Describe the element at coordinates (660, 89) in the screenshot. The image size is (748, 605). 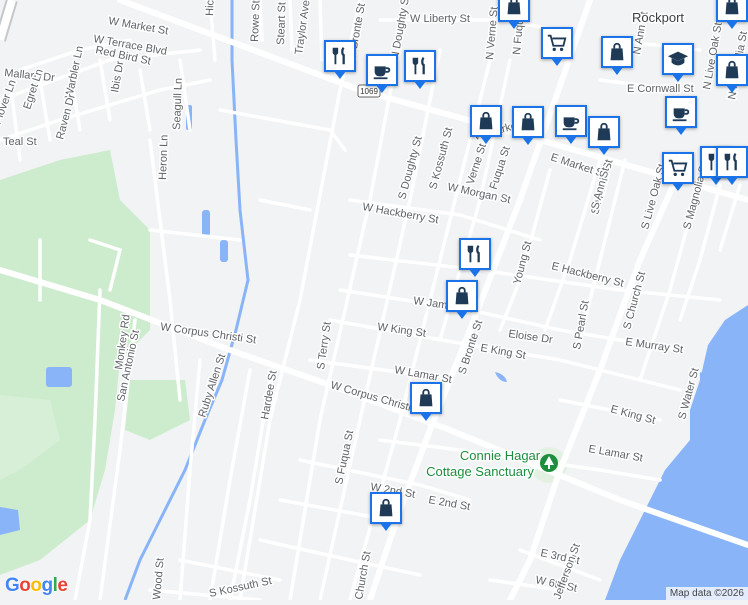
I see `street-label: E Cornwall St` at that location.